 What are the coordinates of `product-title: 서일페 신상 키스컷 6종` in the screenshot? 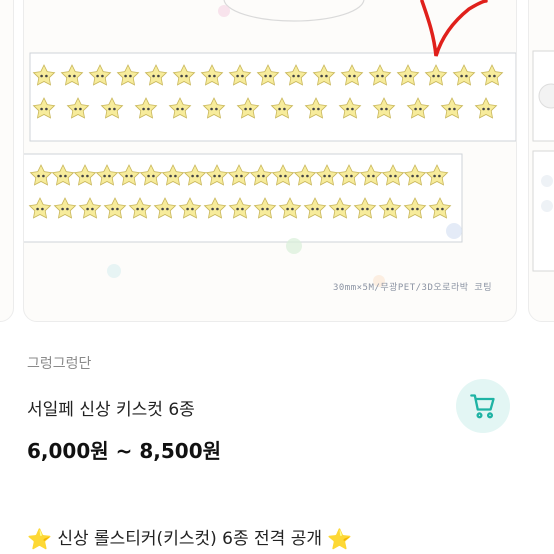 It's located at (111, 410).